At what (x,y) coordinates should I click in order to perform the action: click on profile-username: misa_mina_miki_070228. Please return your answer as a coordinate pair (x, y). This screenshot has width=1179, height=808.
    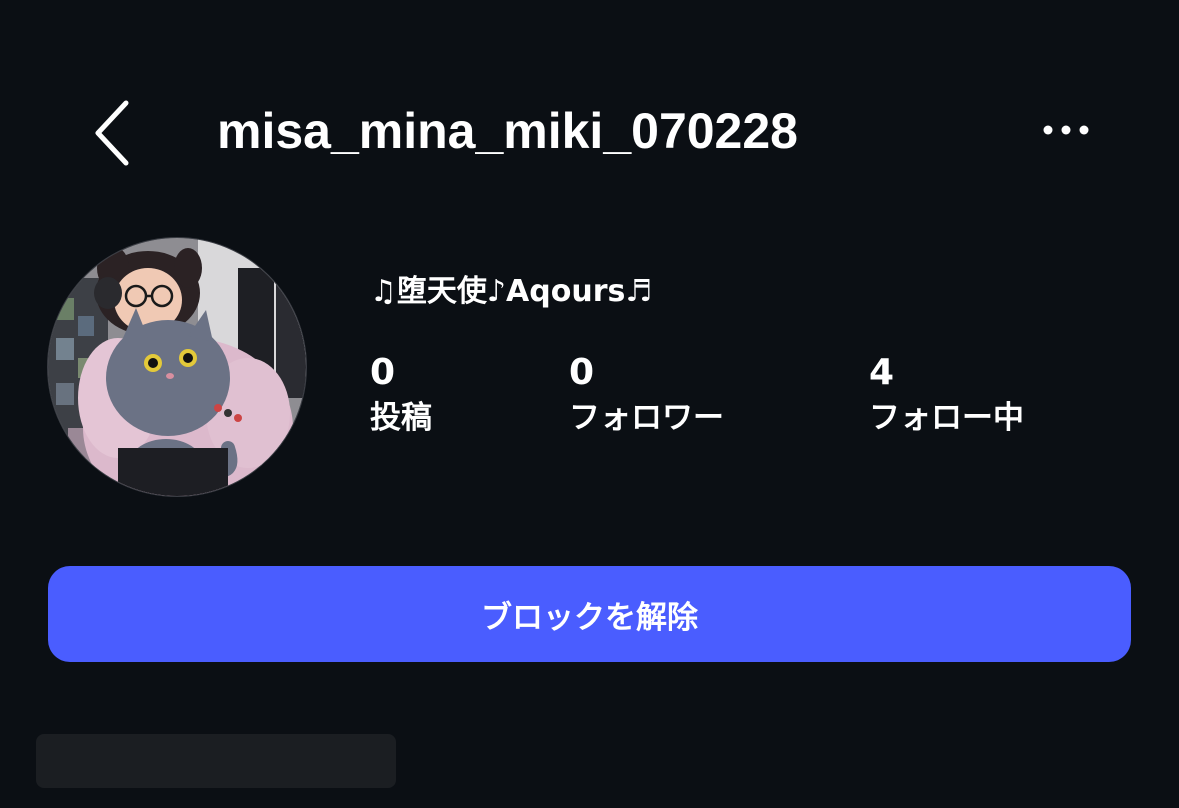
    Looking at the image, I should click on (507, 131).